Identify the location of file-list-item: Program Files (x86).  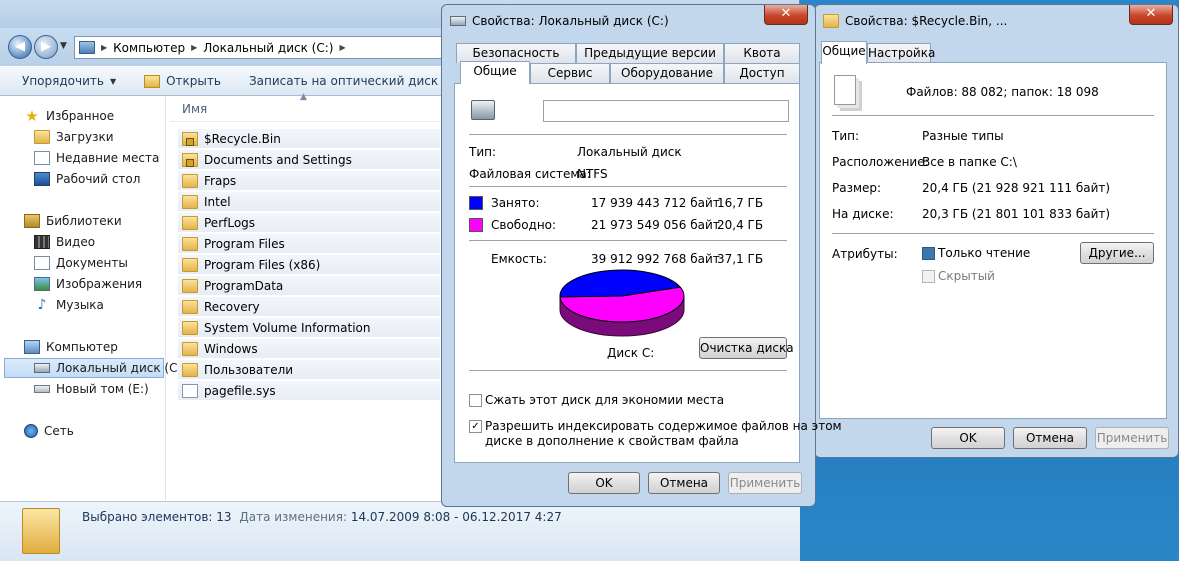
(309, 265).